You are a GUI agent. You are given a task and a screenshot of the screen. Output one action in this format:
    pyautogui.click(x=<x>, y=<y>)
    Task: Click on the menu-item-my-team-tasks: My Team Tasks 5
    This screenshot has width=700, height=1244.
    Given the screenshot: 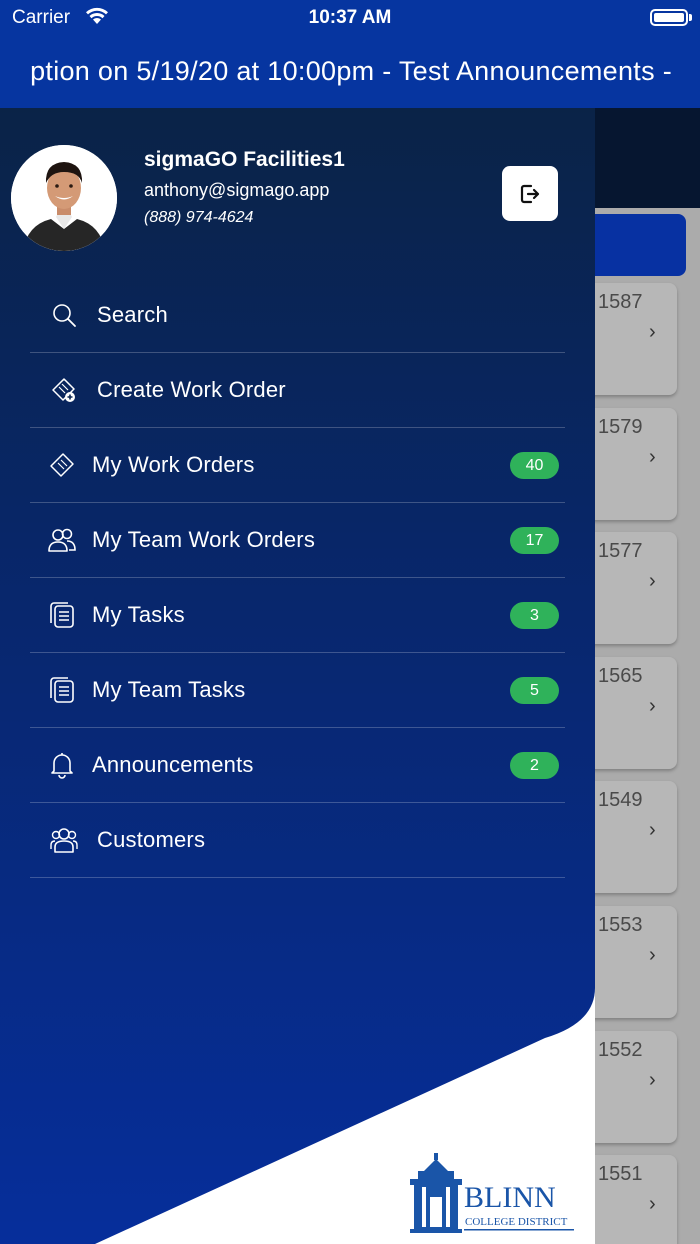 What is the action you would take?
    pyautogui.click(x=297, y=690)
    